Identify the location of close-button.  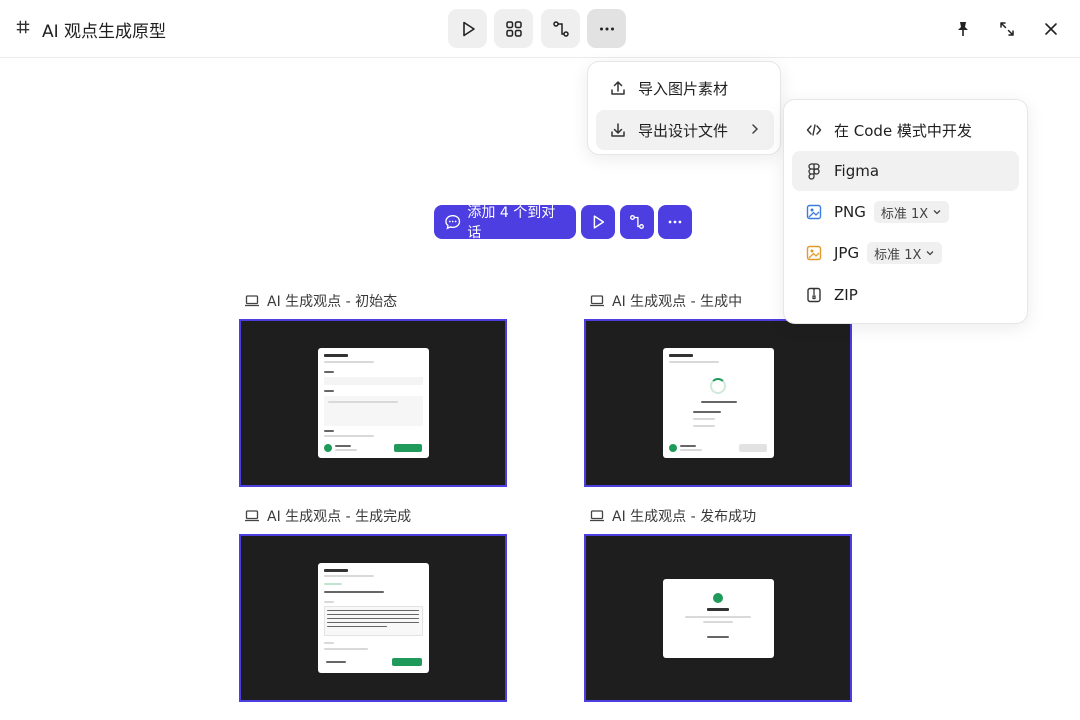
(1051, 29).